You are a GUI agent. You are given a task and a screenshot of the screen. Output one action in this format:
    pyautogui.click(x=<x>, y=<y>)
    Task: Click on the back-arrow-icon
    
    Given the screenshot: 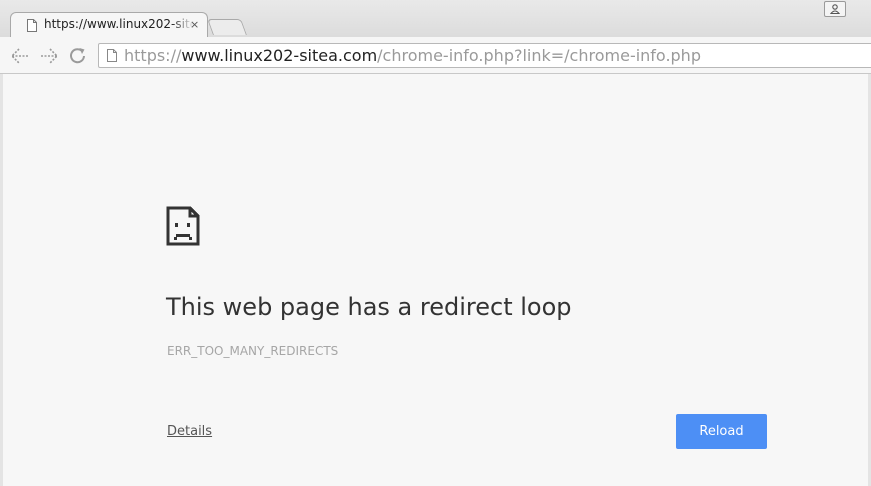 What is the action you would take?
    pyautogui.click(x=20, y=56)
    